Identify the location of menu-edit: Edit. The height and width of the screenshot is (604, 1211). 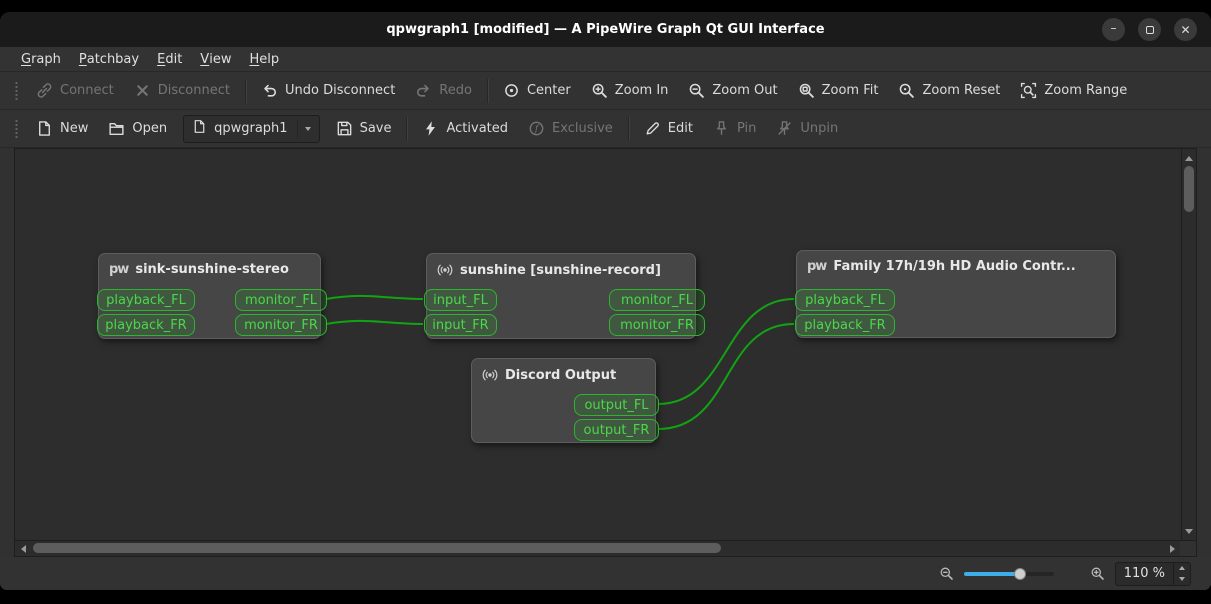
(169, 59).